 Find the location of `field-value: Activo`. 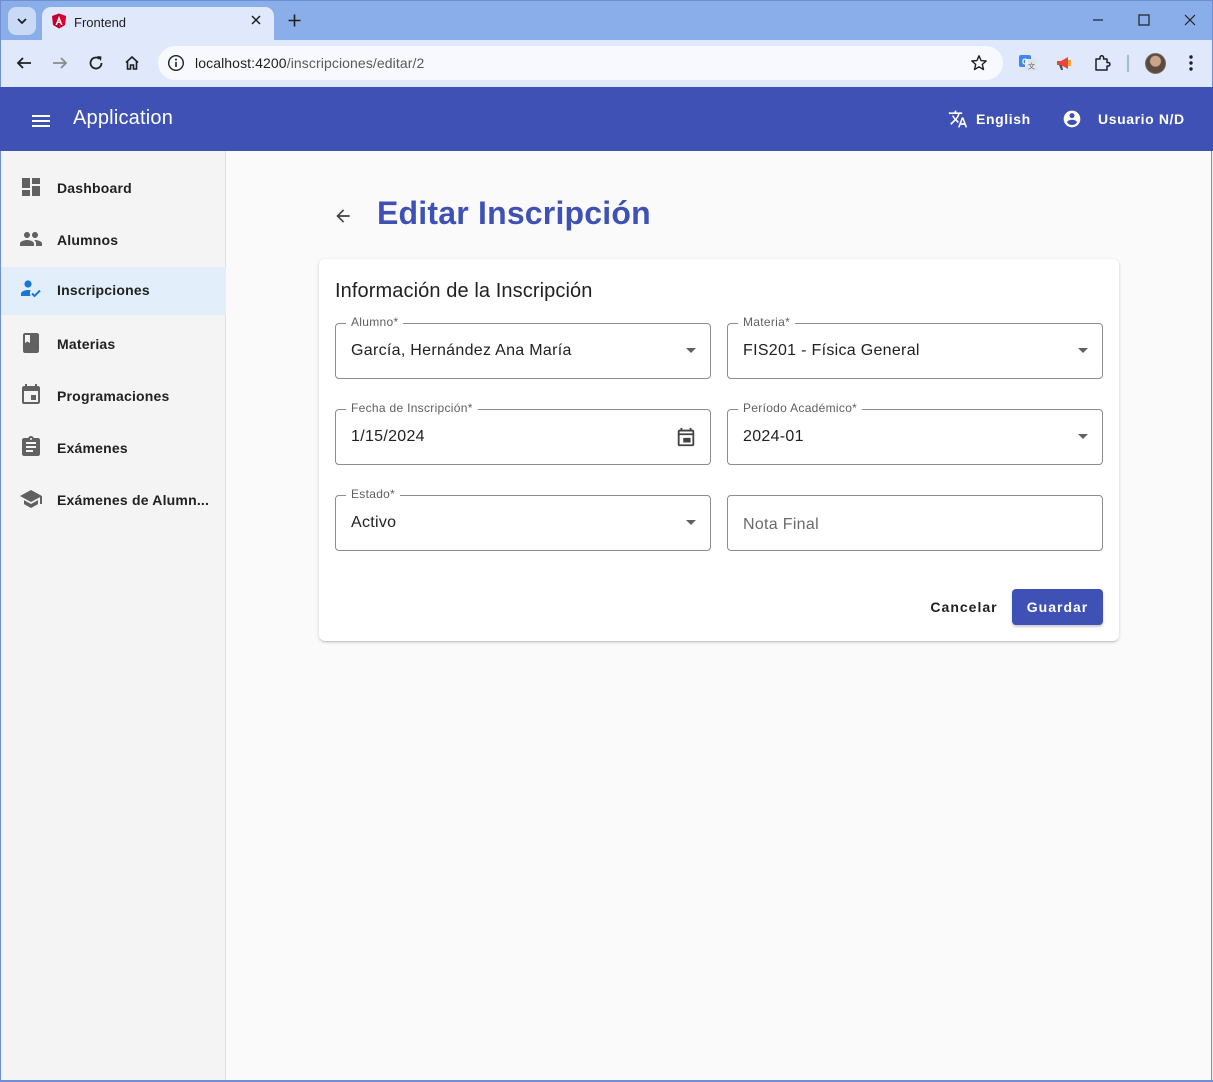

field-value: Activo is located at coordinates (374, 522).